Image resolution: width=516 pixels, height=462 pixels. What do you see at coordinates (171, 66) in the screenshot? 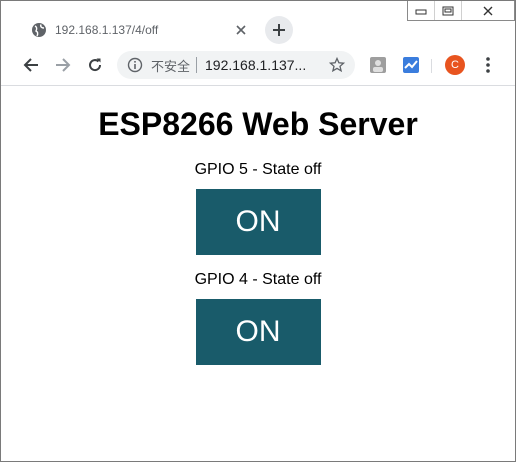
I see `security-label: 不安全` at bounding box center [171, 66].